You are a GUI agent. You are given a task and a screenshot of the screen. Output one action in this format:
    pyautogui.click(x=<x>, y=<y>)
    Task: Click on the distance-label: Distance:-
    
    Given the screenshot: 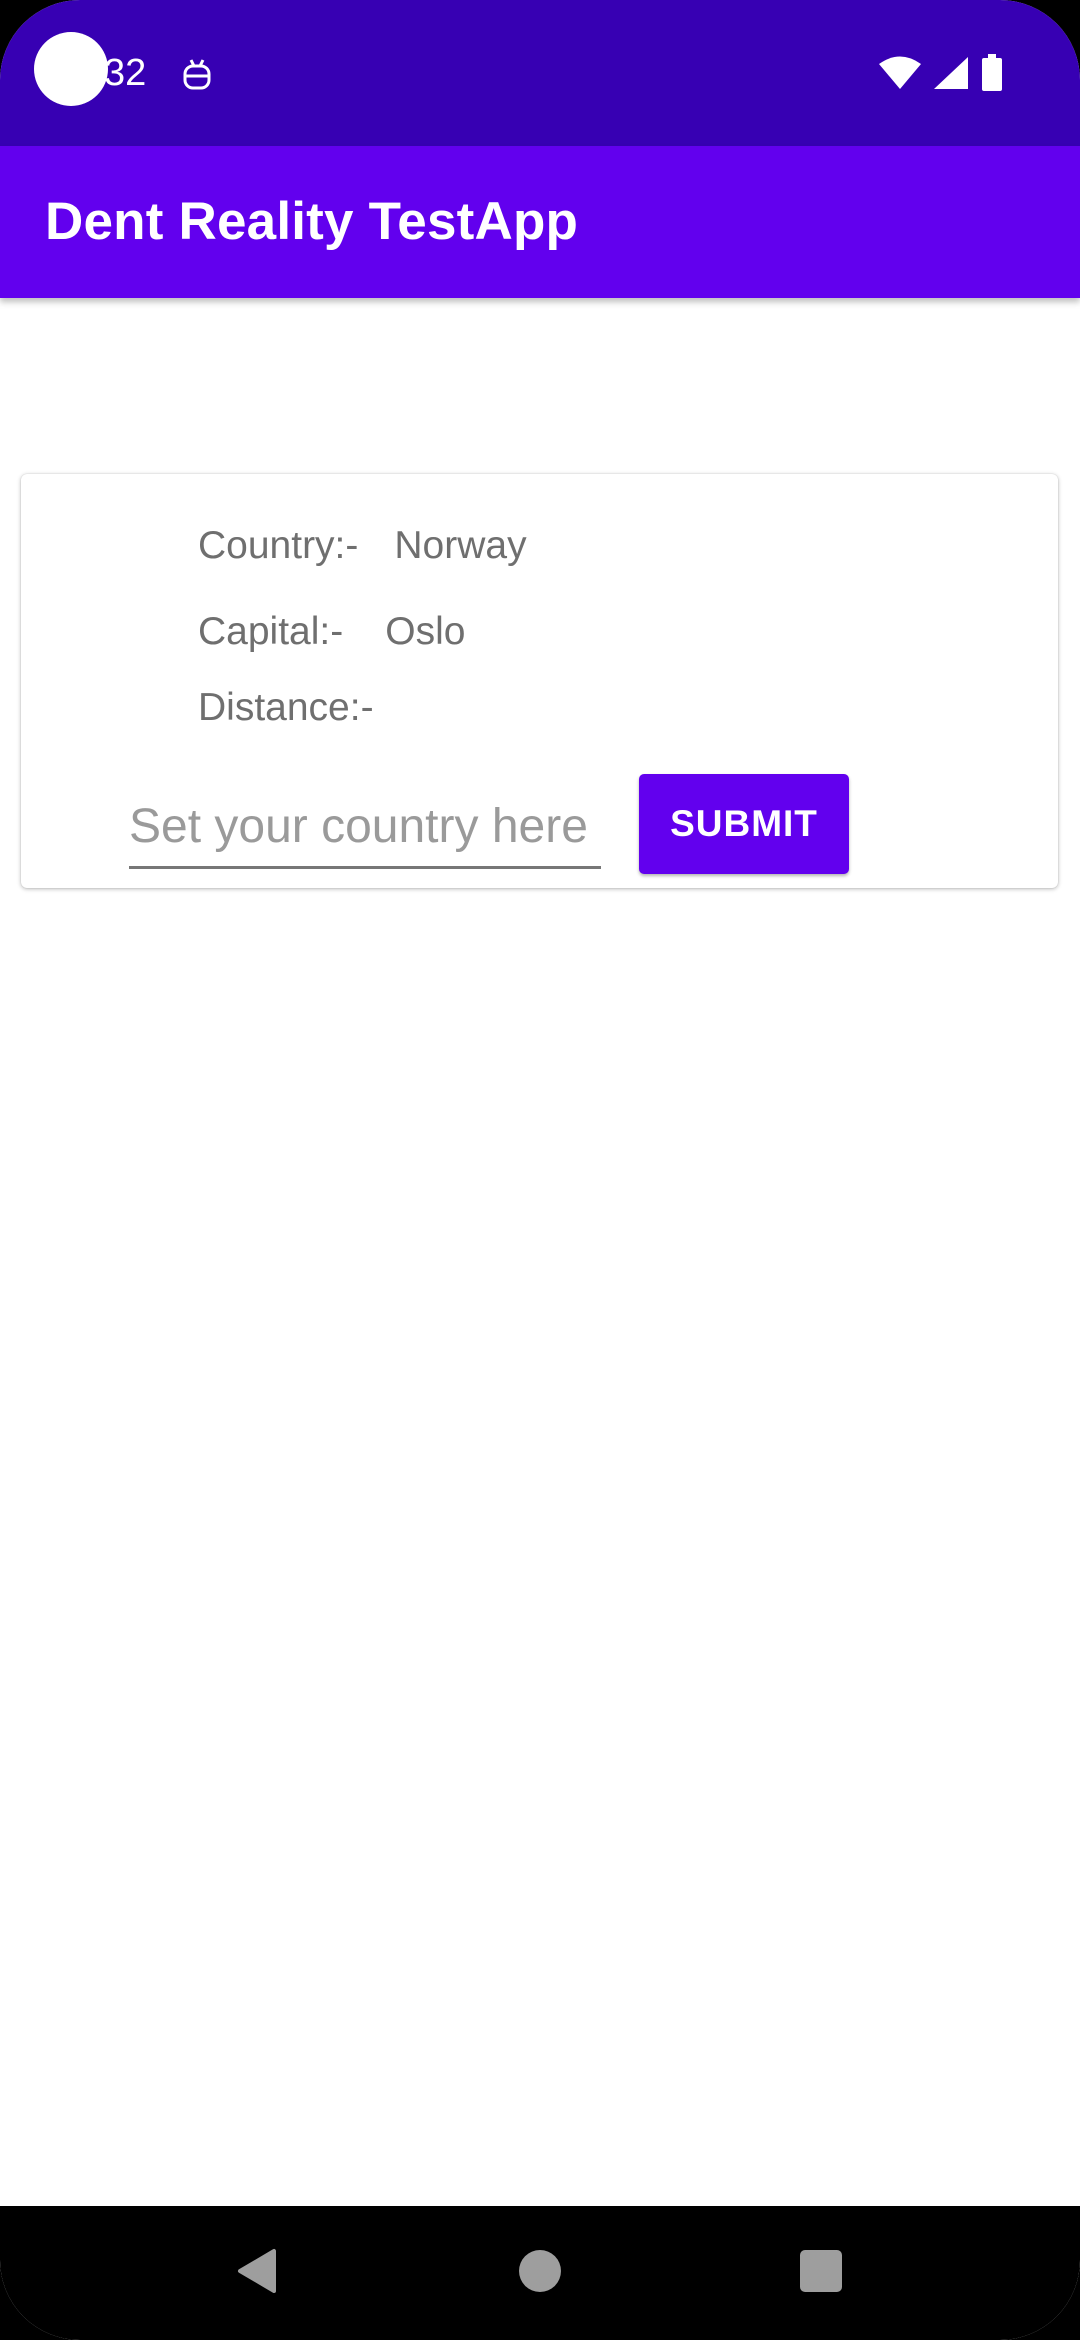 What is the action you would take?
    pyautogui.click(x=286, y=707)
    